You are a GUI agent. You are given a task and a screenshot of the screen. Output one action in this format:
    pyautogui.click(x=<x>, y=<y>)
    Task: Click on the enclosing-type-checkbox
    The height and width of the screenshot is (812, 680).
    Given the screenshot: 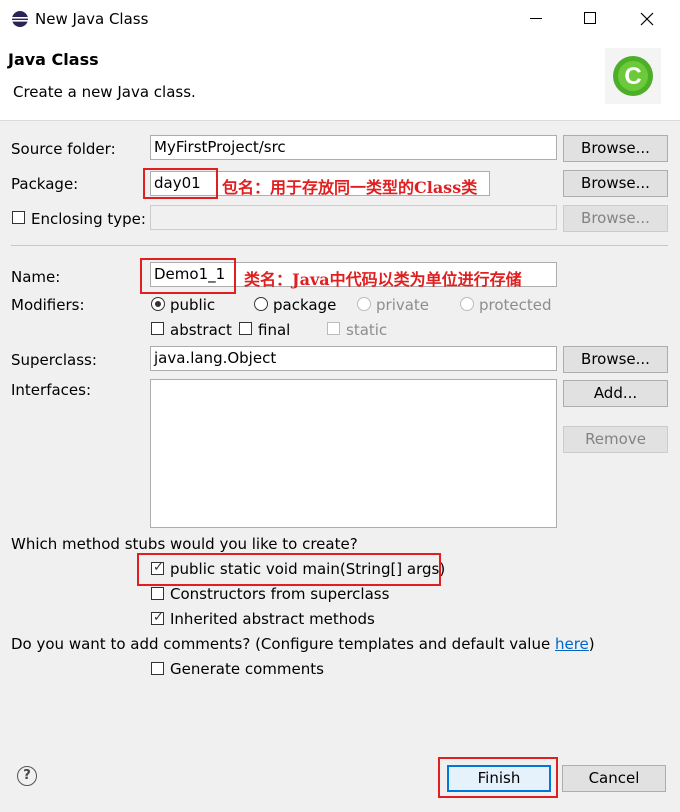 What is the action you would take?
    pyautogui.click(x=18, y=217)
    